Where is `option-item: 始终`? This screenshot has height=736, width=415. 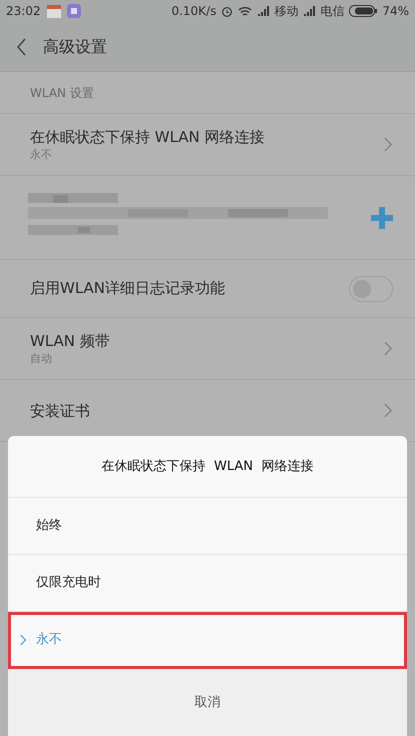 option-item: 始终 is located at coordinates (207, 526).